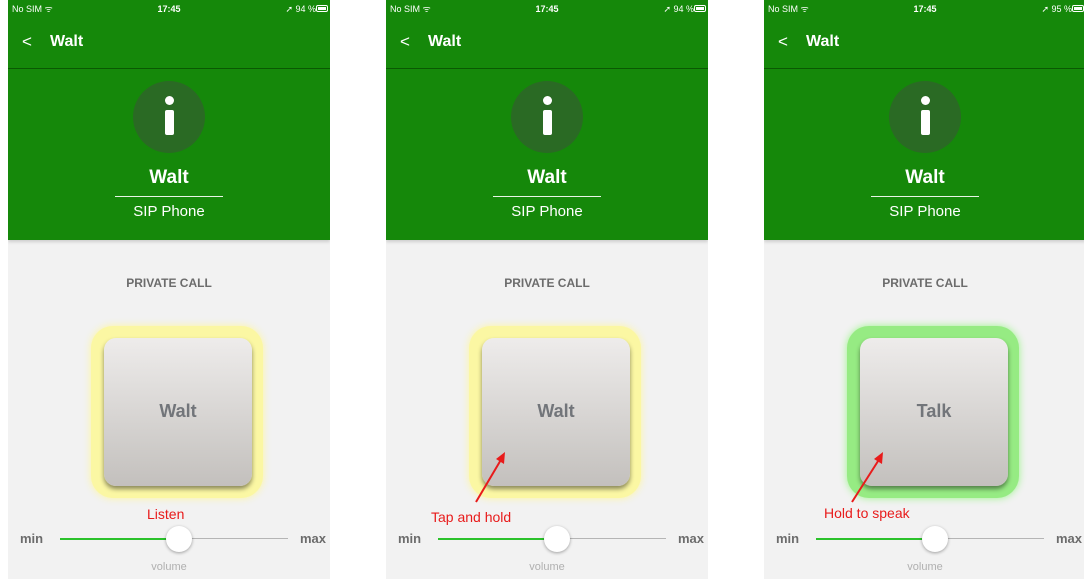 This screenshot has width=1084, height=579. Describe the element at coordinates (1056, 9) in the screenshot. I see `battery-percent: ➚ 95 %` at that location.